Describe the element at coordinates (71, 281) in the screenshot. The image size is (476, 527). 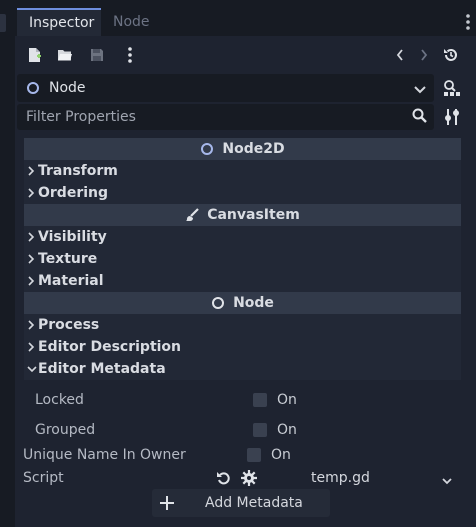
I see `section-label: Material` at that location.